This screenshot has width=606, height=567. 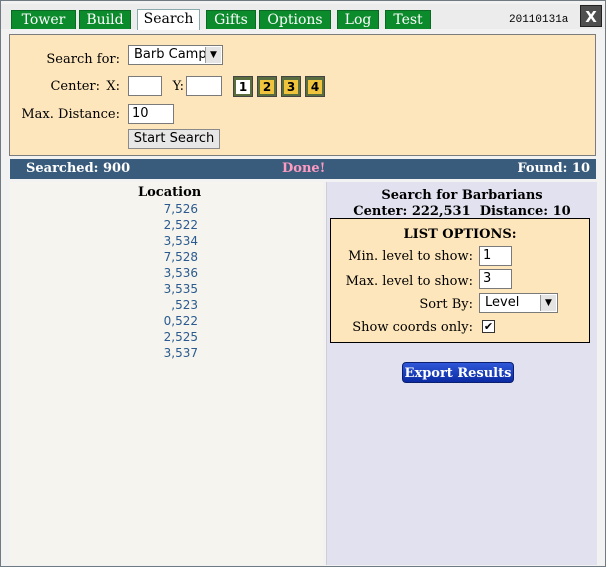 I want to click on location-link: 3,537, so click(x=168, y=353).